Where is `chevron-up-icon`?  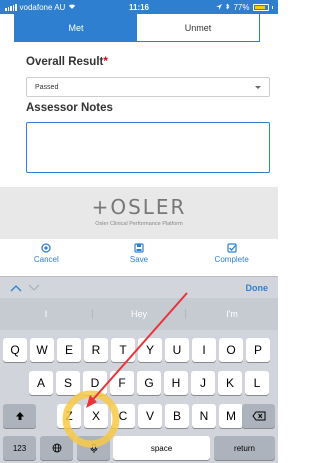 chevron-up-icon is located at coordinates (16, 288).